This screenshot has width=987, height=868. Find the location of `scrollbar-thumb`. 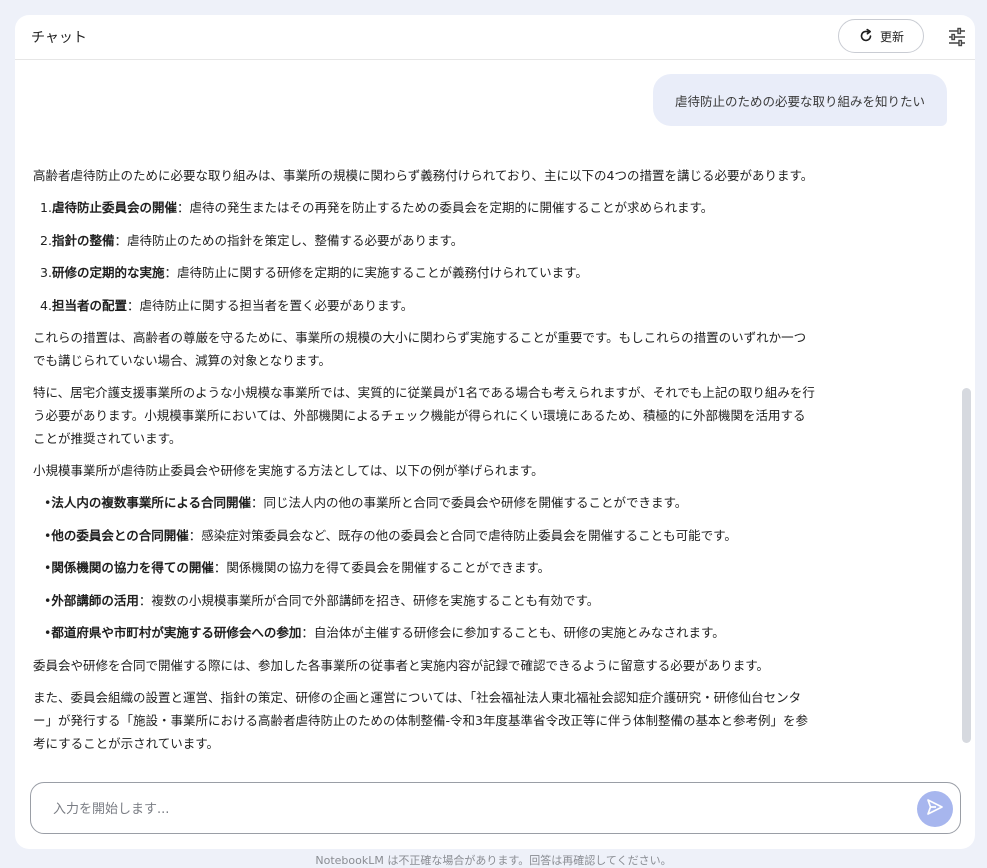

scrollbar-thumb is located at coordinates (966, 565).